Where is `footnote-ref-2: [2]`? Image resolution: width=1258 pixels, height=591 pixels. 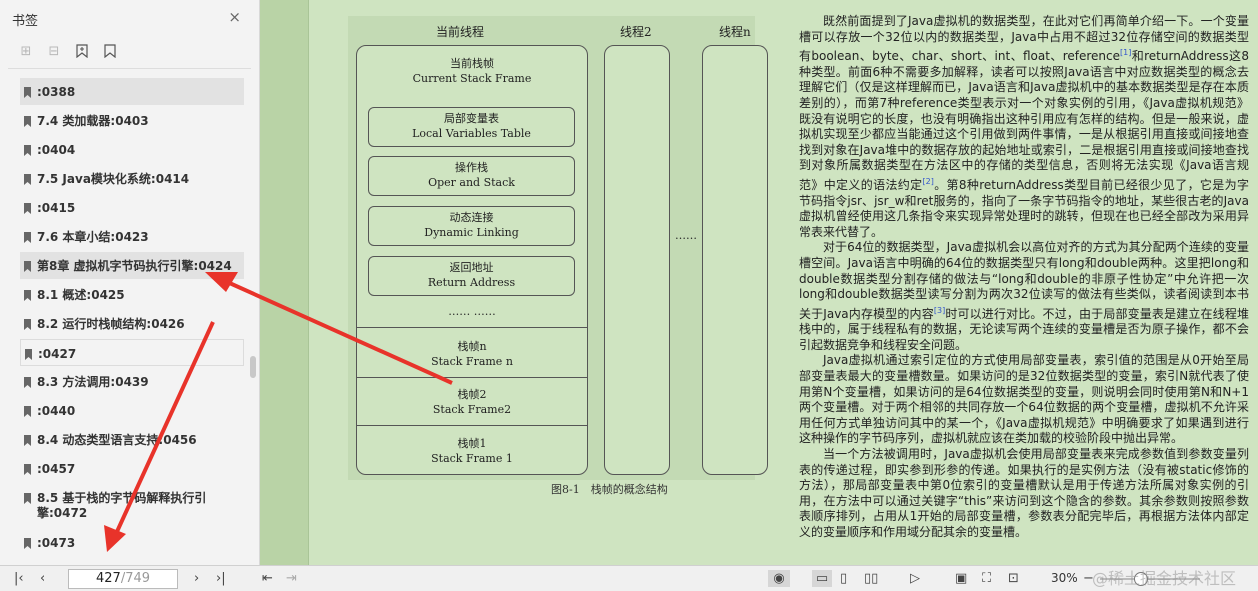 footnote-ref-2: [2] is located at coordinates (928, 181).